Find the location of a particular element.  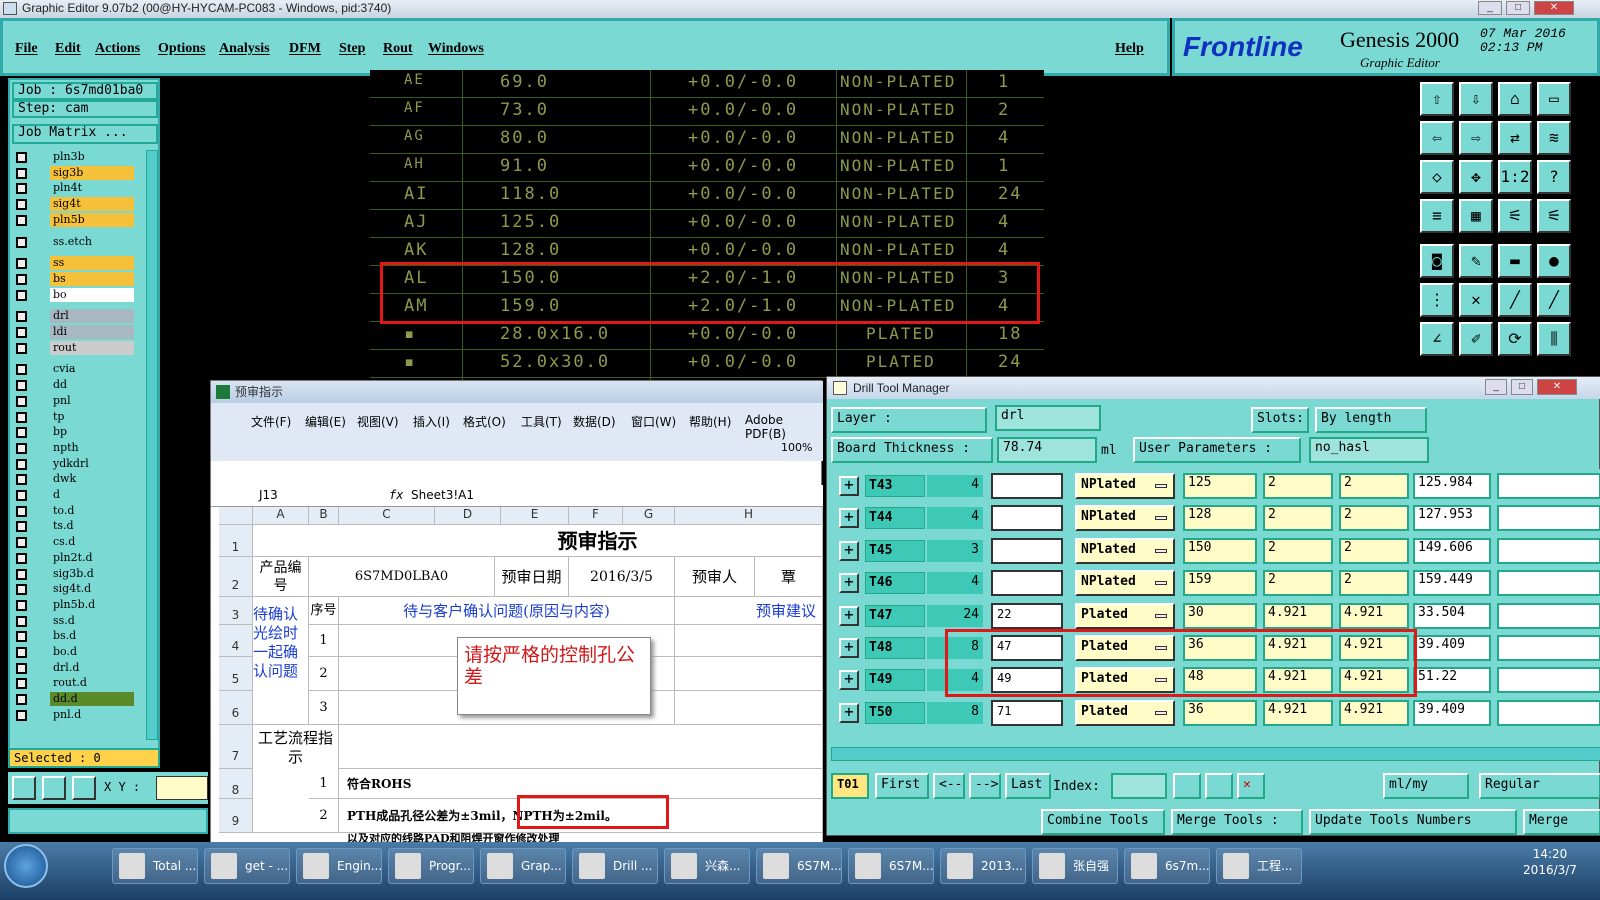

layer-row: d is located at coordinates (77, 495).